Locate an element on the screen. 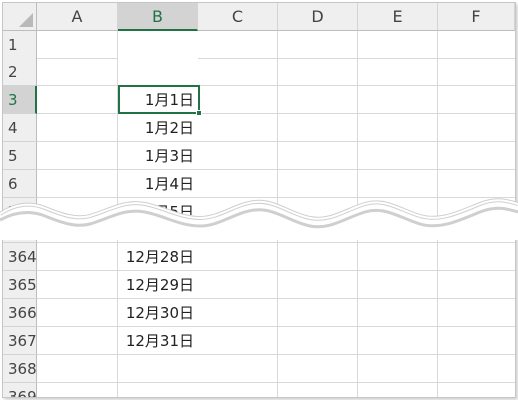 The image size is (518, 400). row-header: 5 is located at coordinates (20, 156).